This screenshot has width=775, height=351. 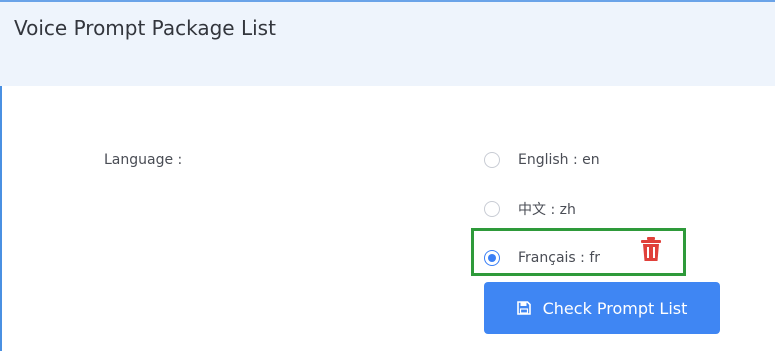 I want to click on option-label-french: Français : fr, so click(x=559, y=258).